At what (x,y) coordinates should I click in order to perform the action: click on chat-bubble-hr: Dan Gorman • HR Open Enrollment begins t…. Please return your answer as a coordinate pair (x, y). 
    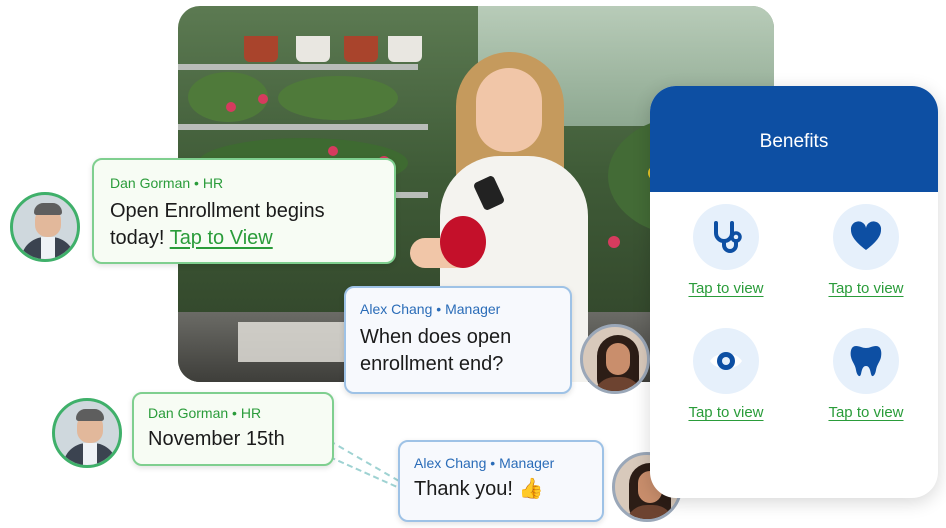
    Looking at the image, I should click on (244, 211).